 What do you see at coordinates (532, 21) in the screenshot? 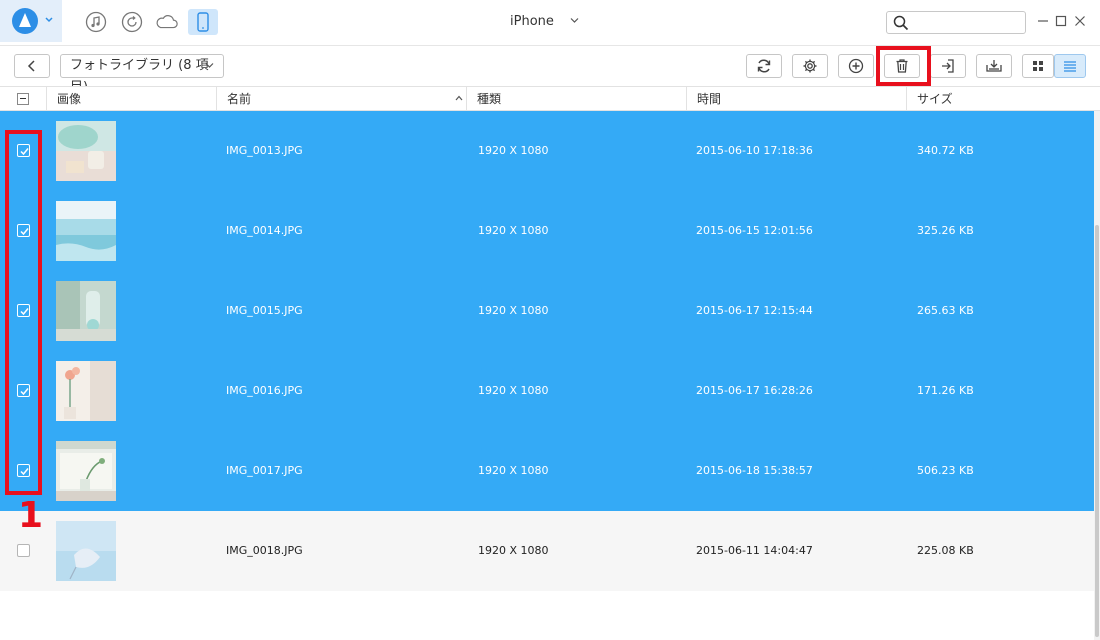
I see `device-title: iPhone` at bounding box center [532, 21].